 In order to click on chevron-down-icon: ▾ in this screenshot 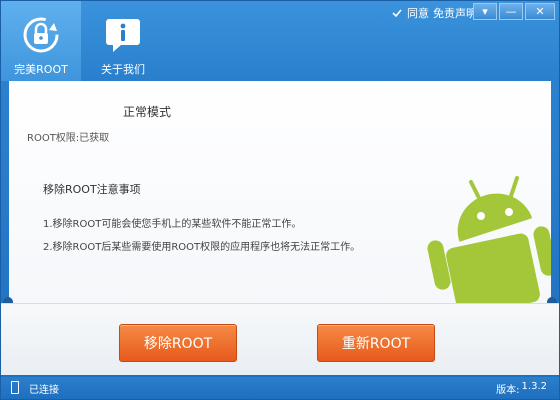, I will do `click(485, 11)`.